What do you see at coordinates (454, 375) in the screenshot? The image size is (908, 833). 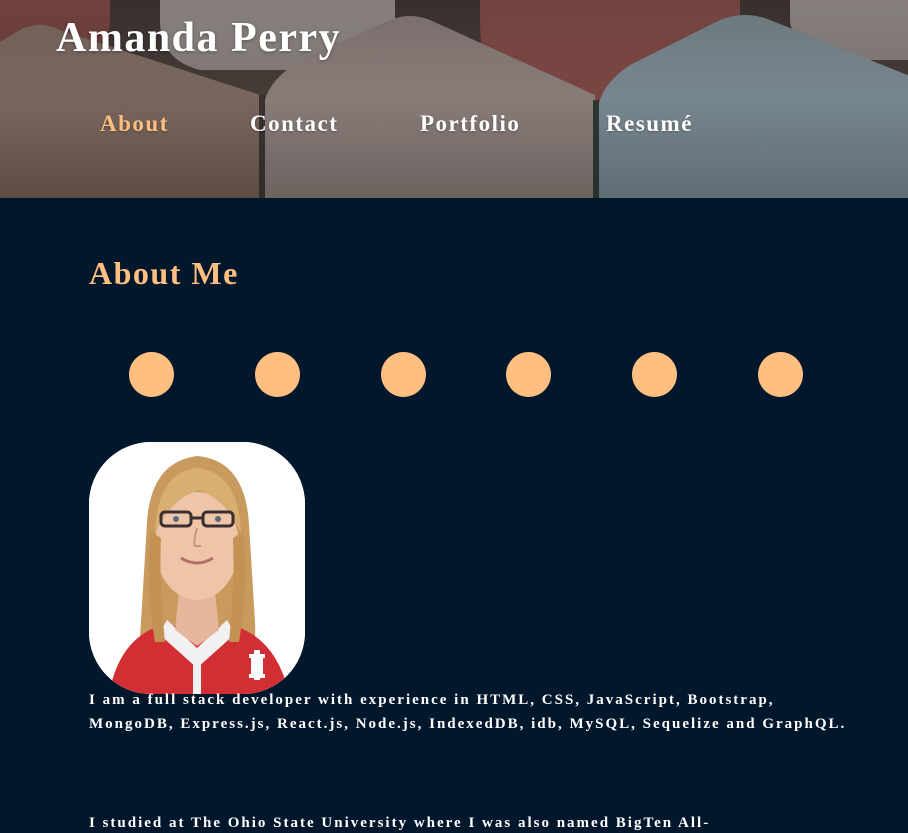 I see `social-links` at bounding box center [454, 375].